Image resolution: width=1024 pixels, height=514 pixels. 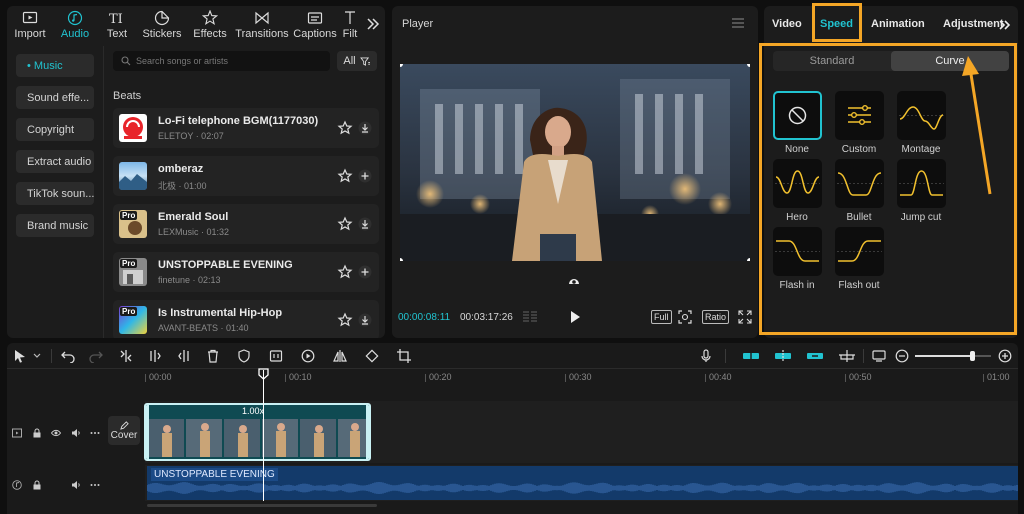 I want to click on tab-effects: Effects, so click(x=210, y=26).